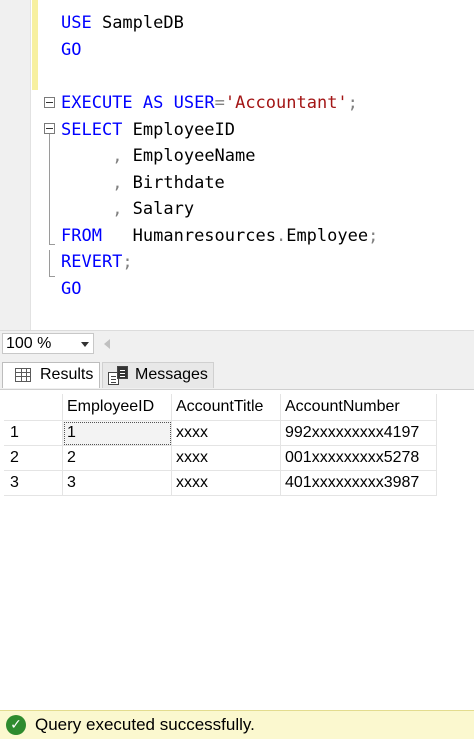 The height and width of the screenshot is (739, 474). What do you see at coordinates (358, 407) in the screenshot?
I see `column-header: AccountNumber` at bounding box center [358, 407].